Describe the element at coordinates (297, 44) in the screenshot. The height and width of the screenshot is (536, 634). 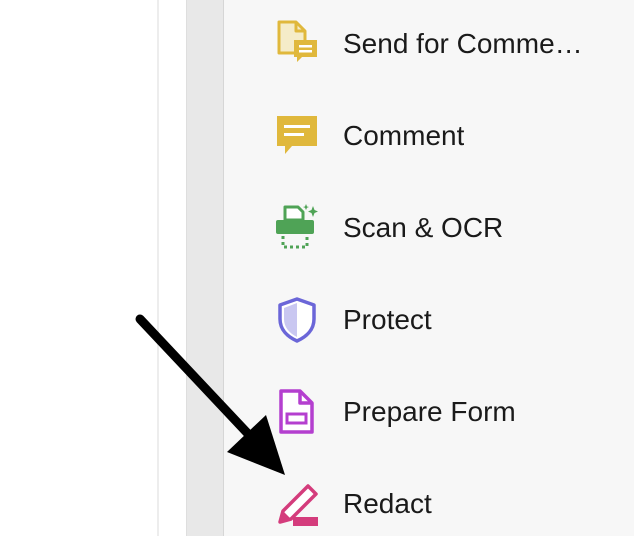
I see `send-for-comments-icon` at that location.